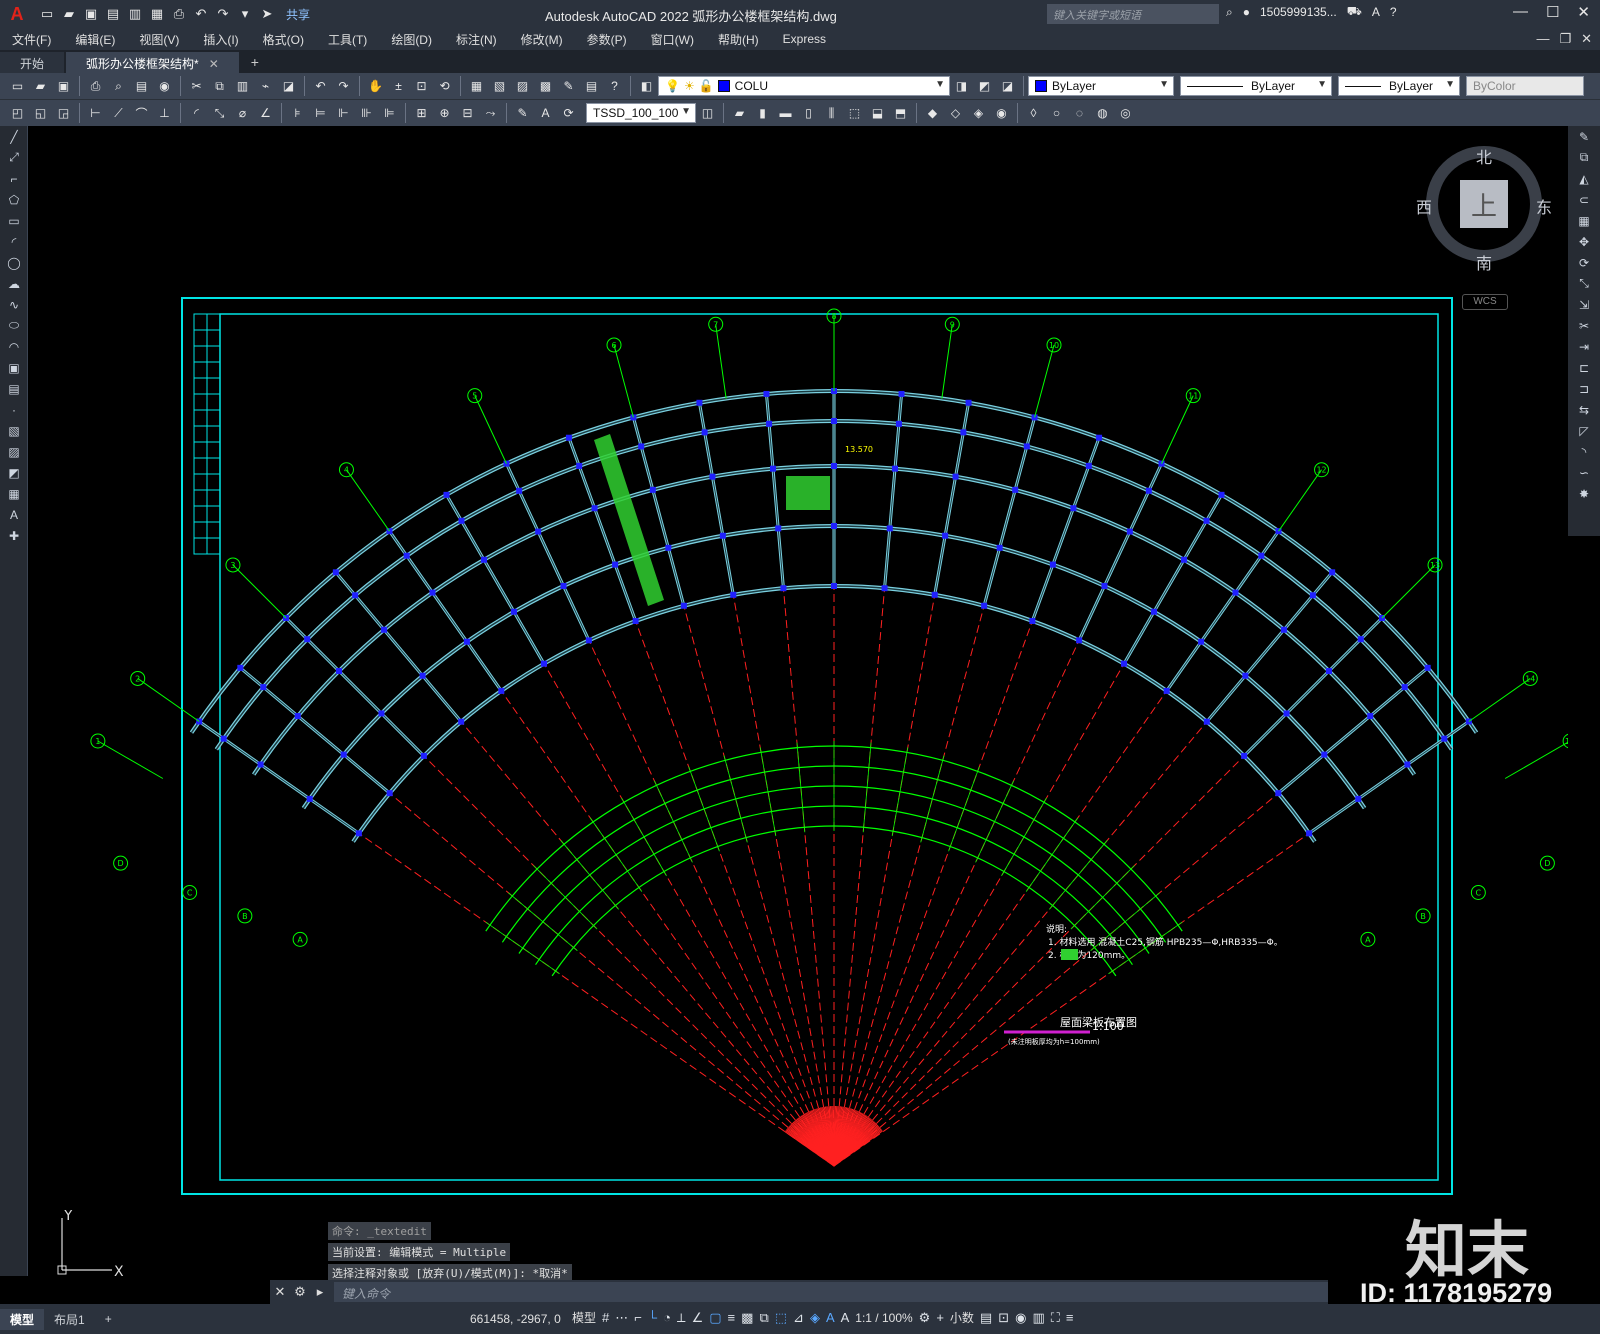  What do you see at coordinates (1484, 156) in the screenshot?
I see `compass-north: 北` at bounding box center [1484, 156].